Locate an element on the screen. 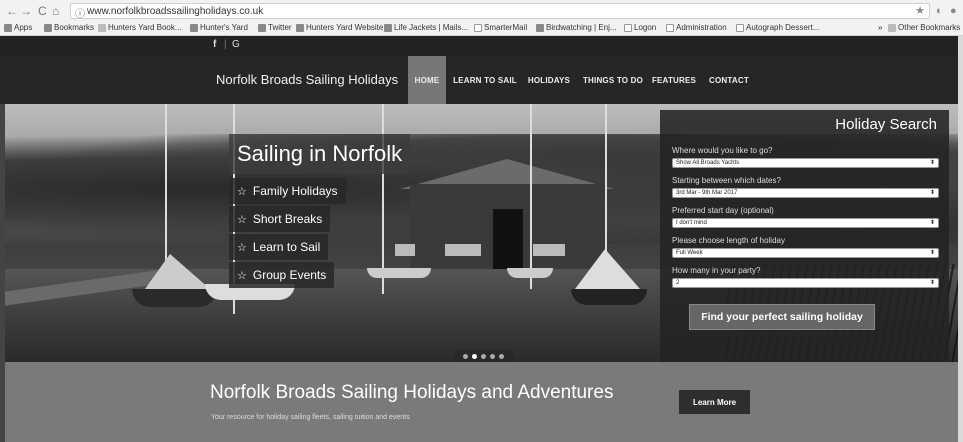 The width and height of the screenshot is (963, 442). bookmark-hunters-yard-website: Hunters Yard Website is located at coordinates (339, 27).